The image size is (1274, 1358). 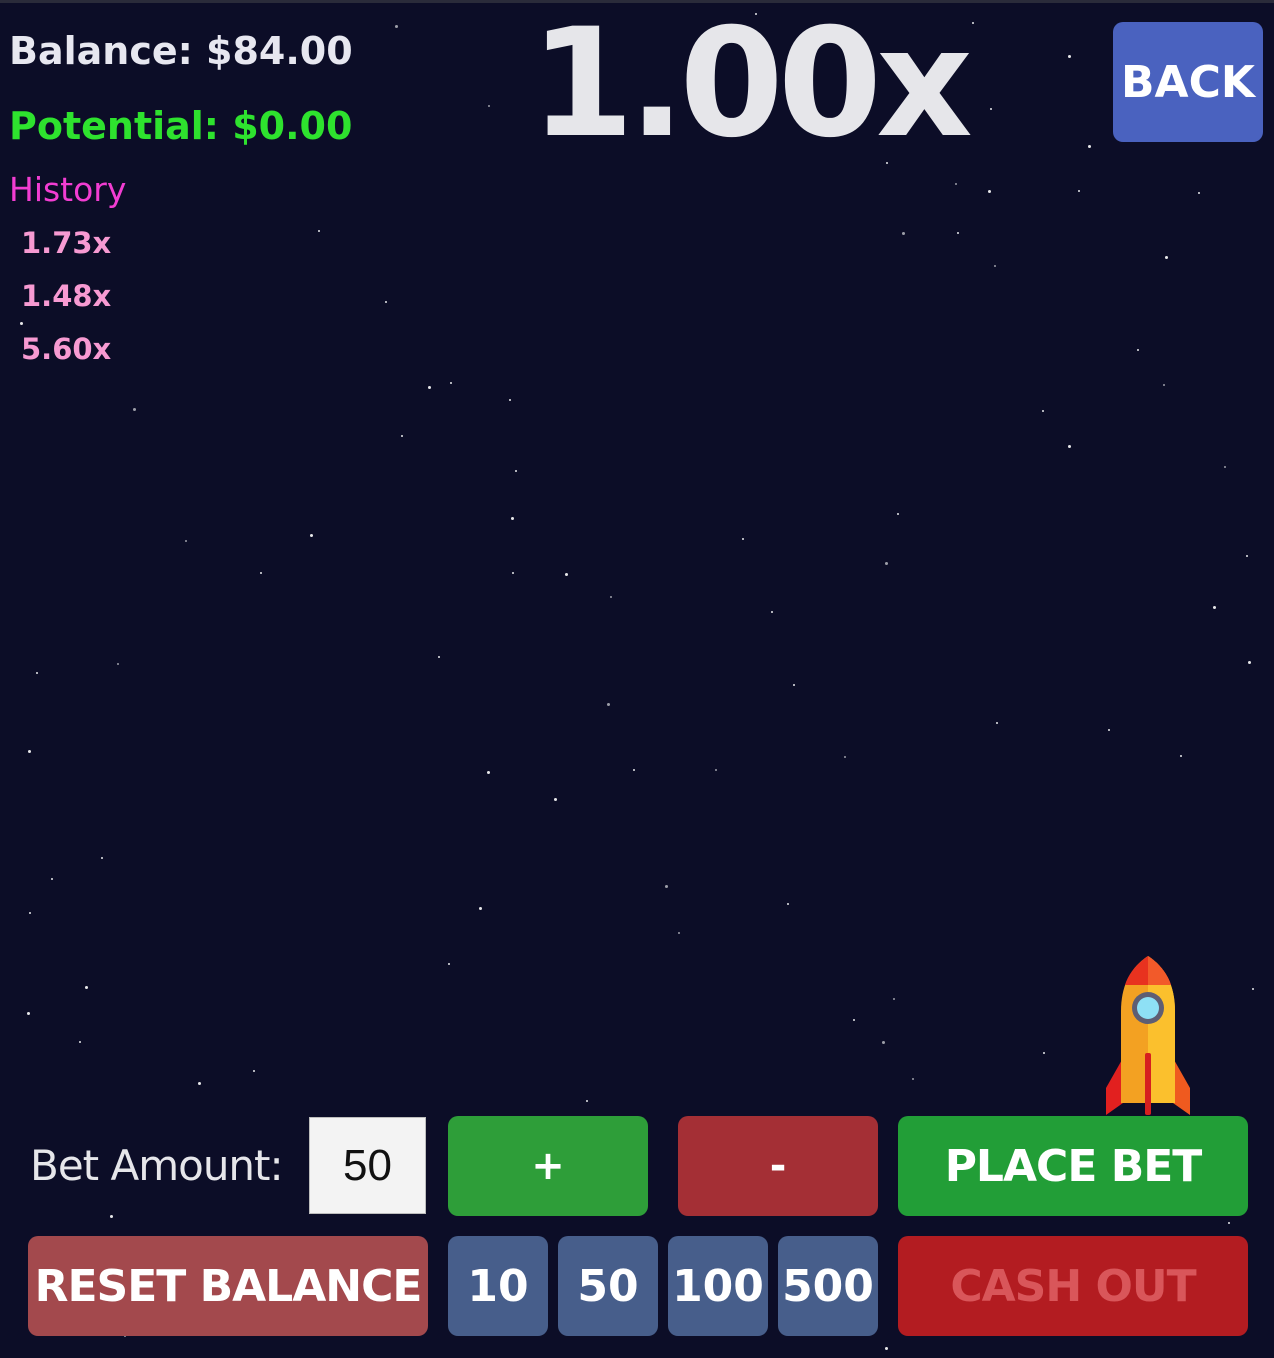 What do you see at coordinates (751, 85) in the screenshot?
I see `current-multiplier: 1.00x` at bounding box center [751, 85].